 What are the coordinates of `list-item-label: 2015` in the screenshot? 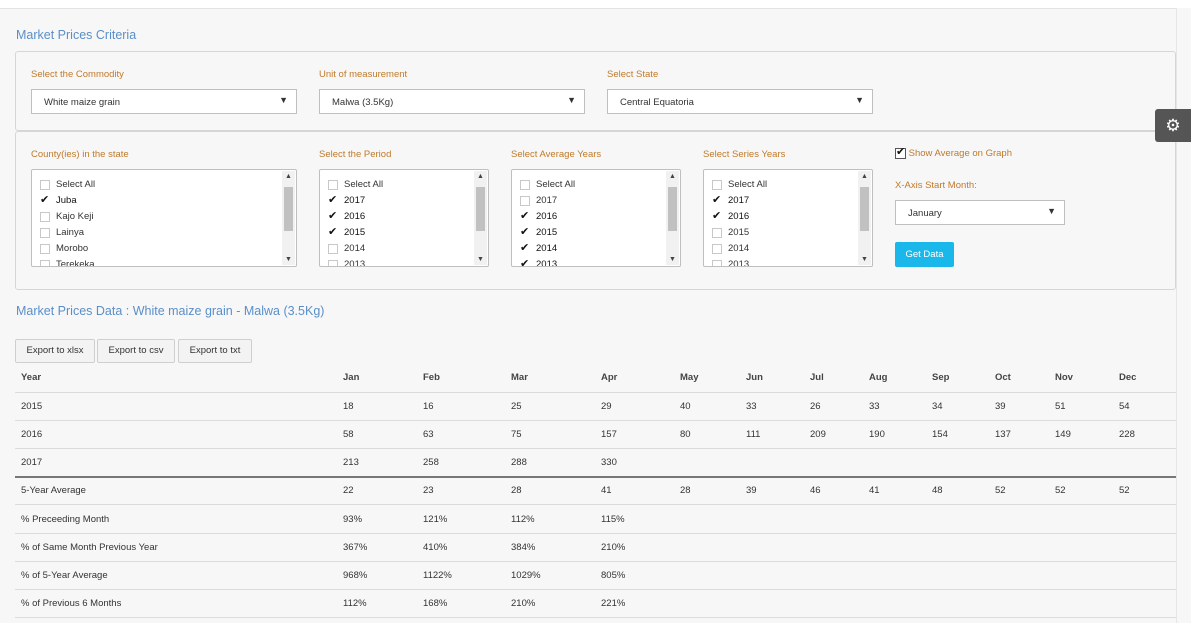 It's located at (547, 232).